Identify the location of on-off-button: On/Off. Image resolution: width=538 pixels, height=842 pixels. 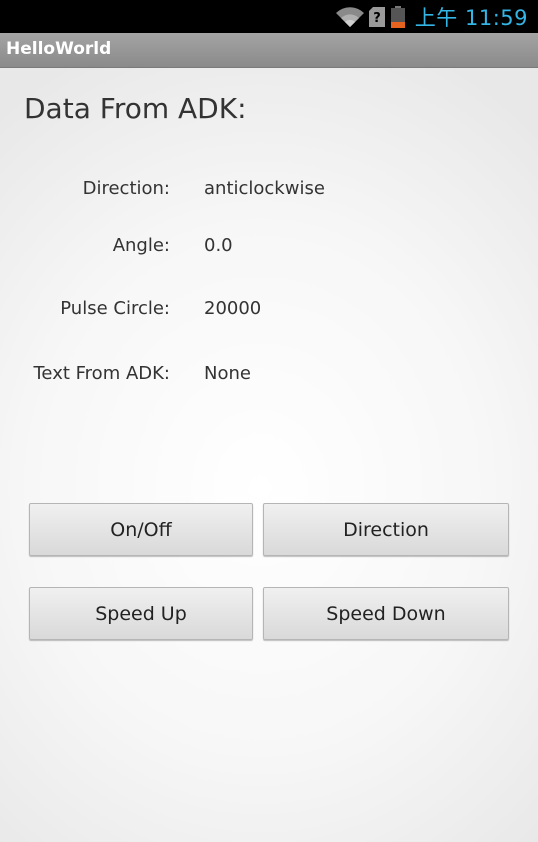
(141, 529).